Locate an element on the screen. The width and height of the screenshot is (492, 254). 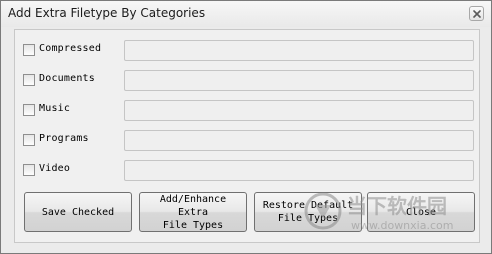
documents-extensions-field is located at coordinates (299, 80).